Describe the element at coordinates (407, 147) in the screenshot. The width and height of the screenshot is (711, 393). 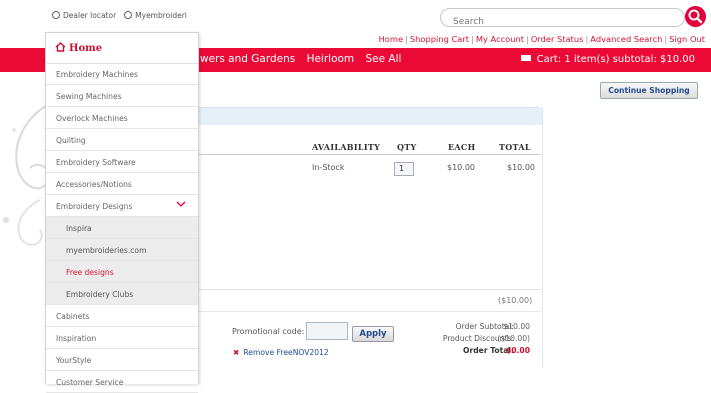
I see `col-qty: QTY` at that location.